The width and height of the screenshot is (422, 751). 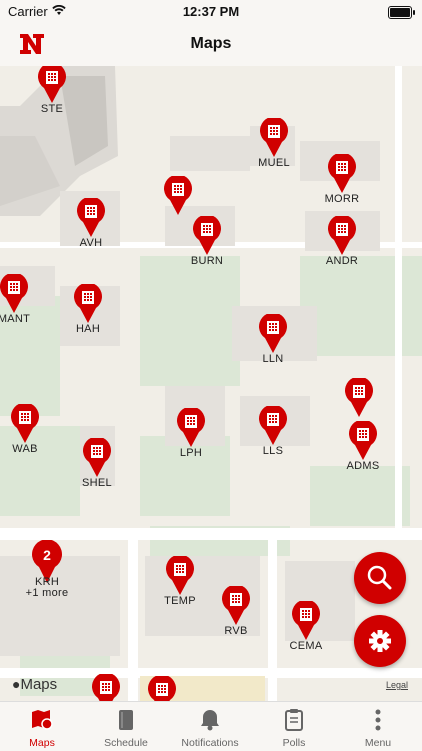 I want to click on building-pin-label: TEMP, so click(x=180, y=601).